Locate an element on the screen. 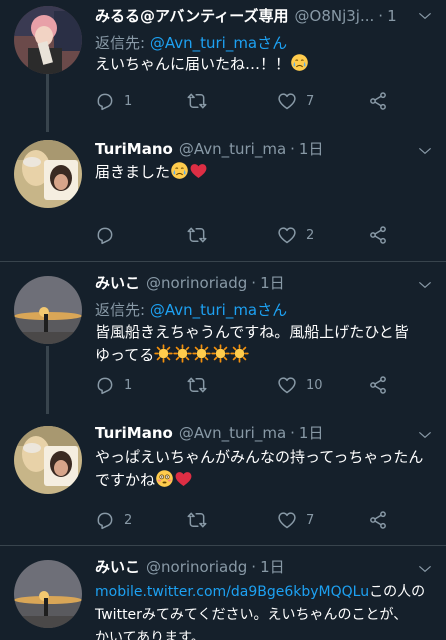 This screenshot has height=640, width=446. like-button: 2 is located at coordinates (295, 235).